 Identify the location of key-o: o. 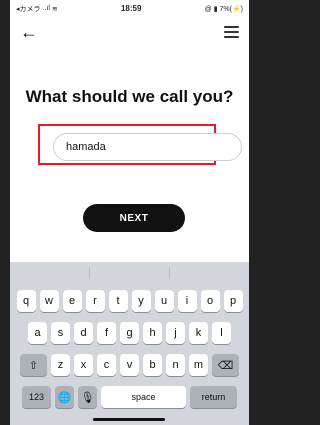
(210, 301).